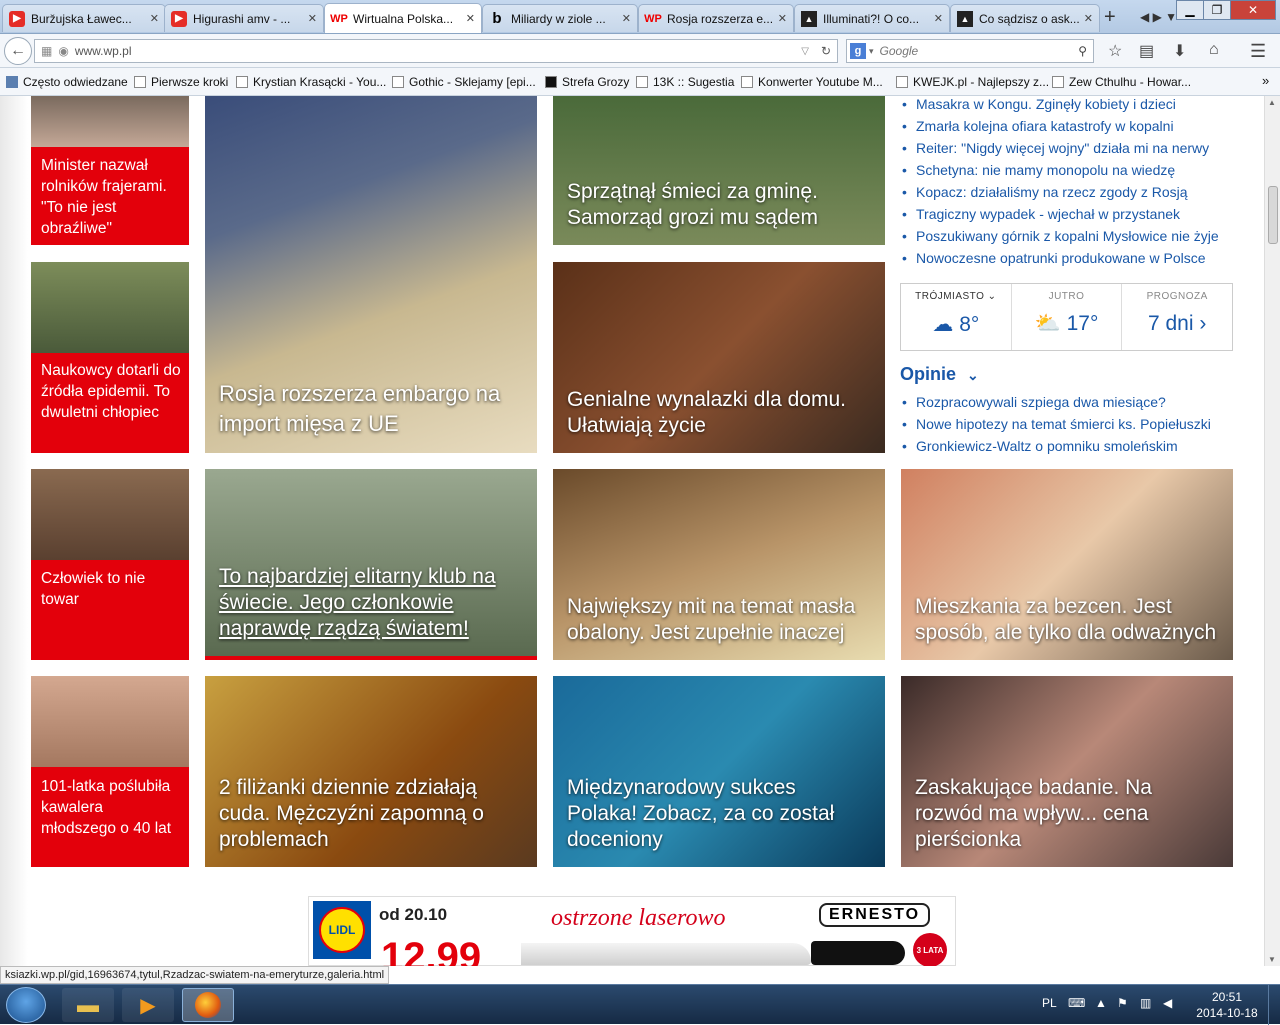 Image resolution: width=1280 pixels, height=1025 pixels. Describe the element at coordinates (18, 51) in the screenshot. I see `back-button: ←` at that location.